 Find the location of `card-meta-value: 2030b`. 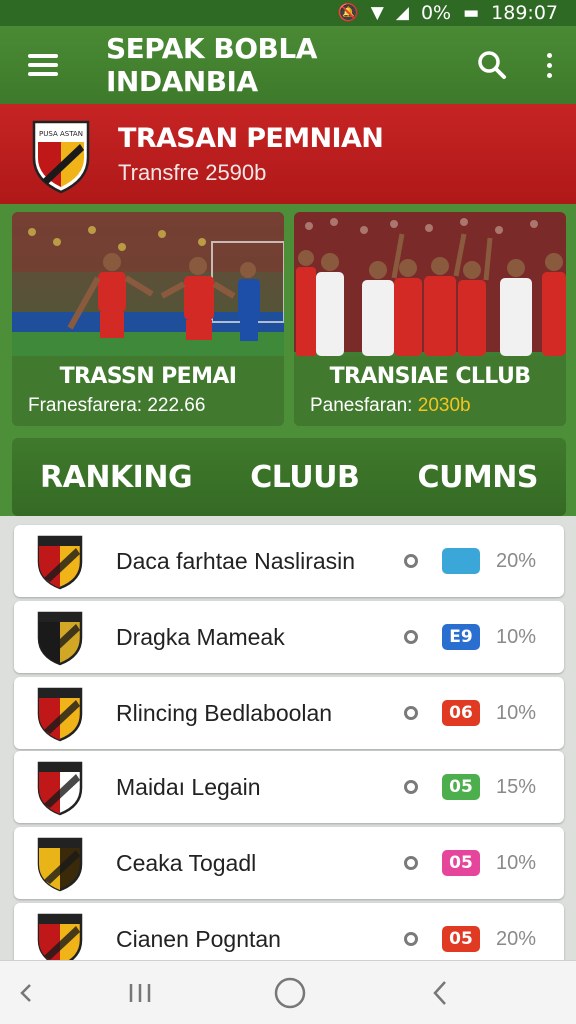

card-meta-value: 2030b is located at coordinates (444, 405).